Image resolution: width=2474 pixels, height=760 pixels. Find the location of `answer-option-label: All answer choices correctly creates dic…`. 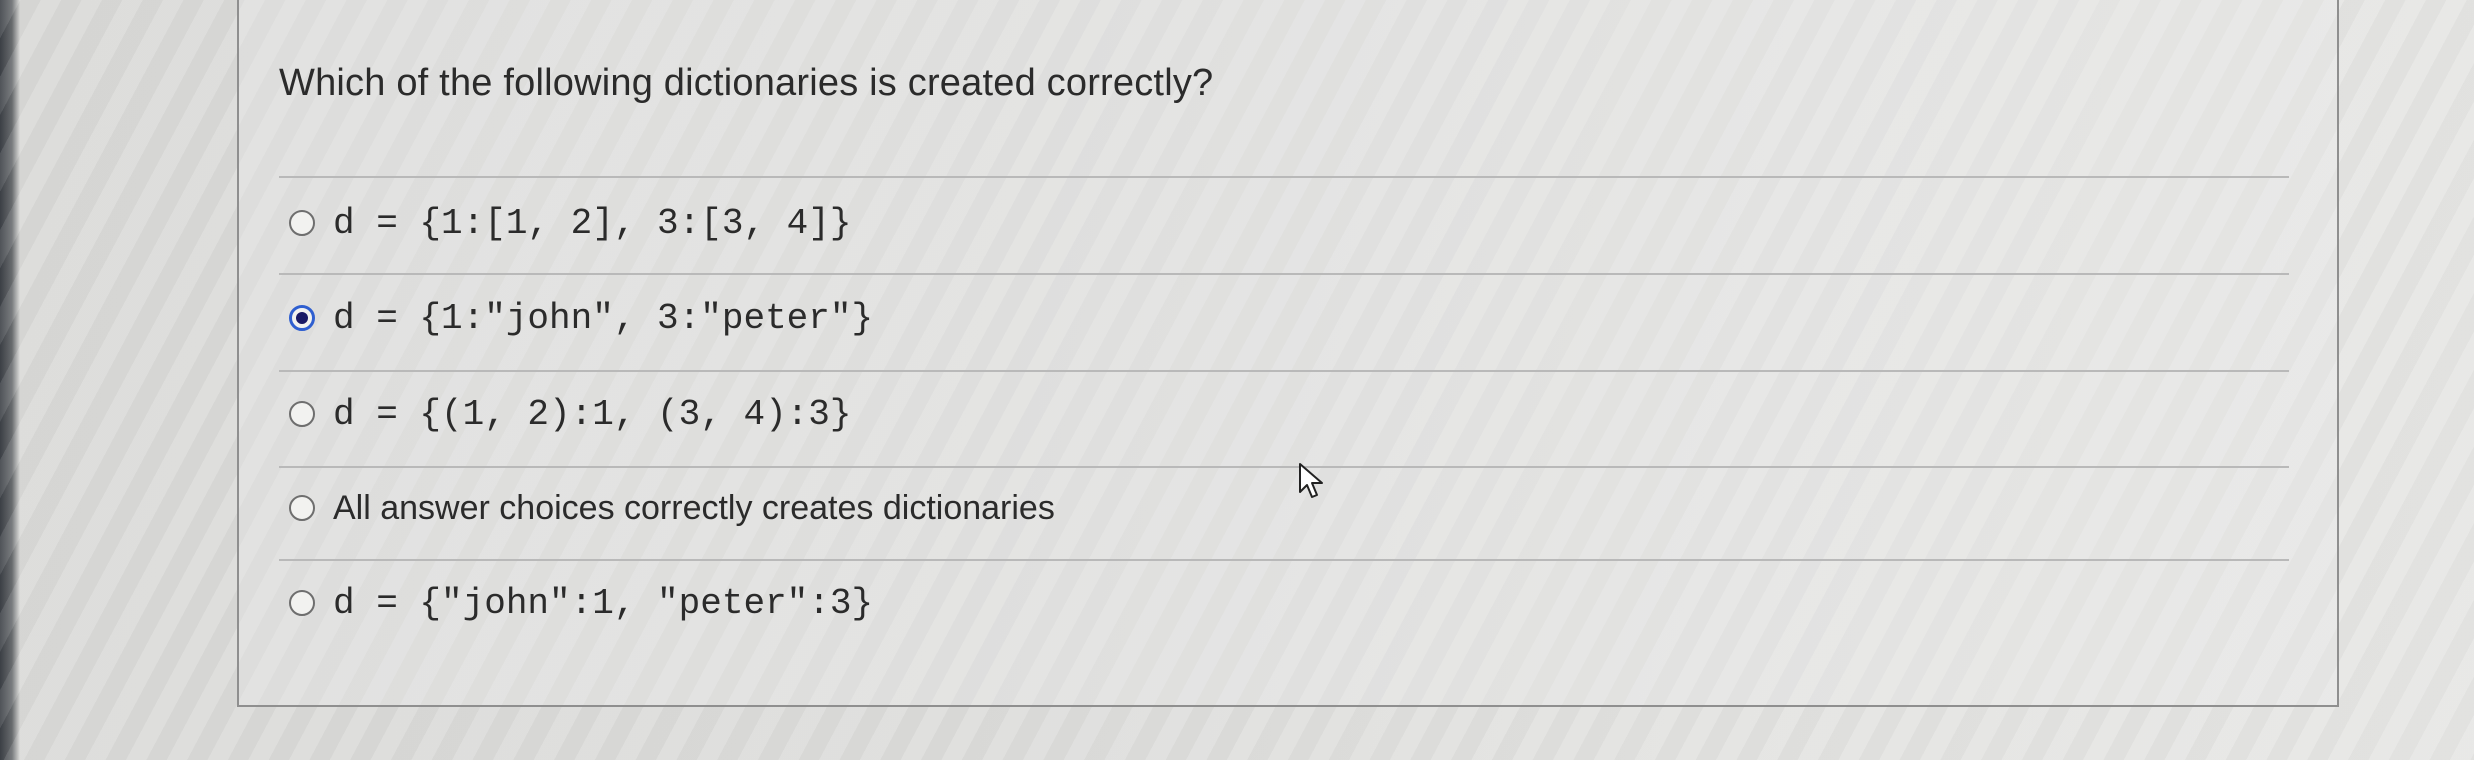

answer-option-label: All answer choices correctly creates dic… is located at coordinates (694, 507).